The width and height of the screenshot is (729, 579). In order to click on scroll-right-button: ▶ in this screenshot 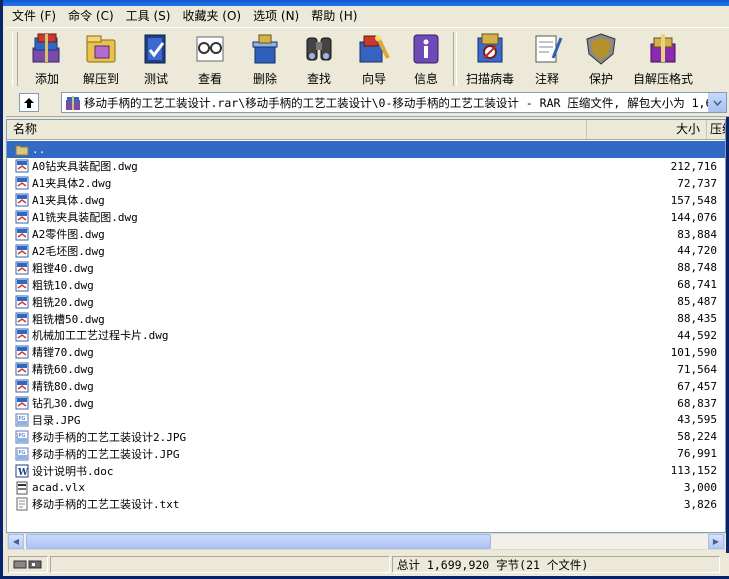, I will do `click(716, 541)`.